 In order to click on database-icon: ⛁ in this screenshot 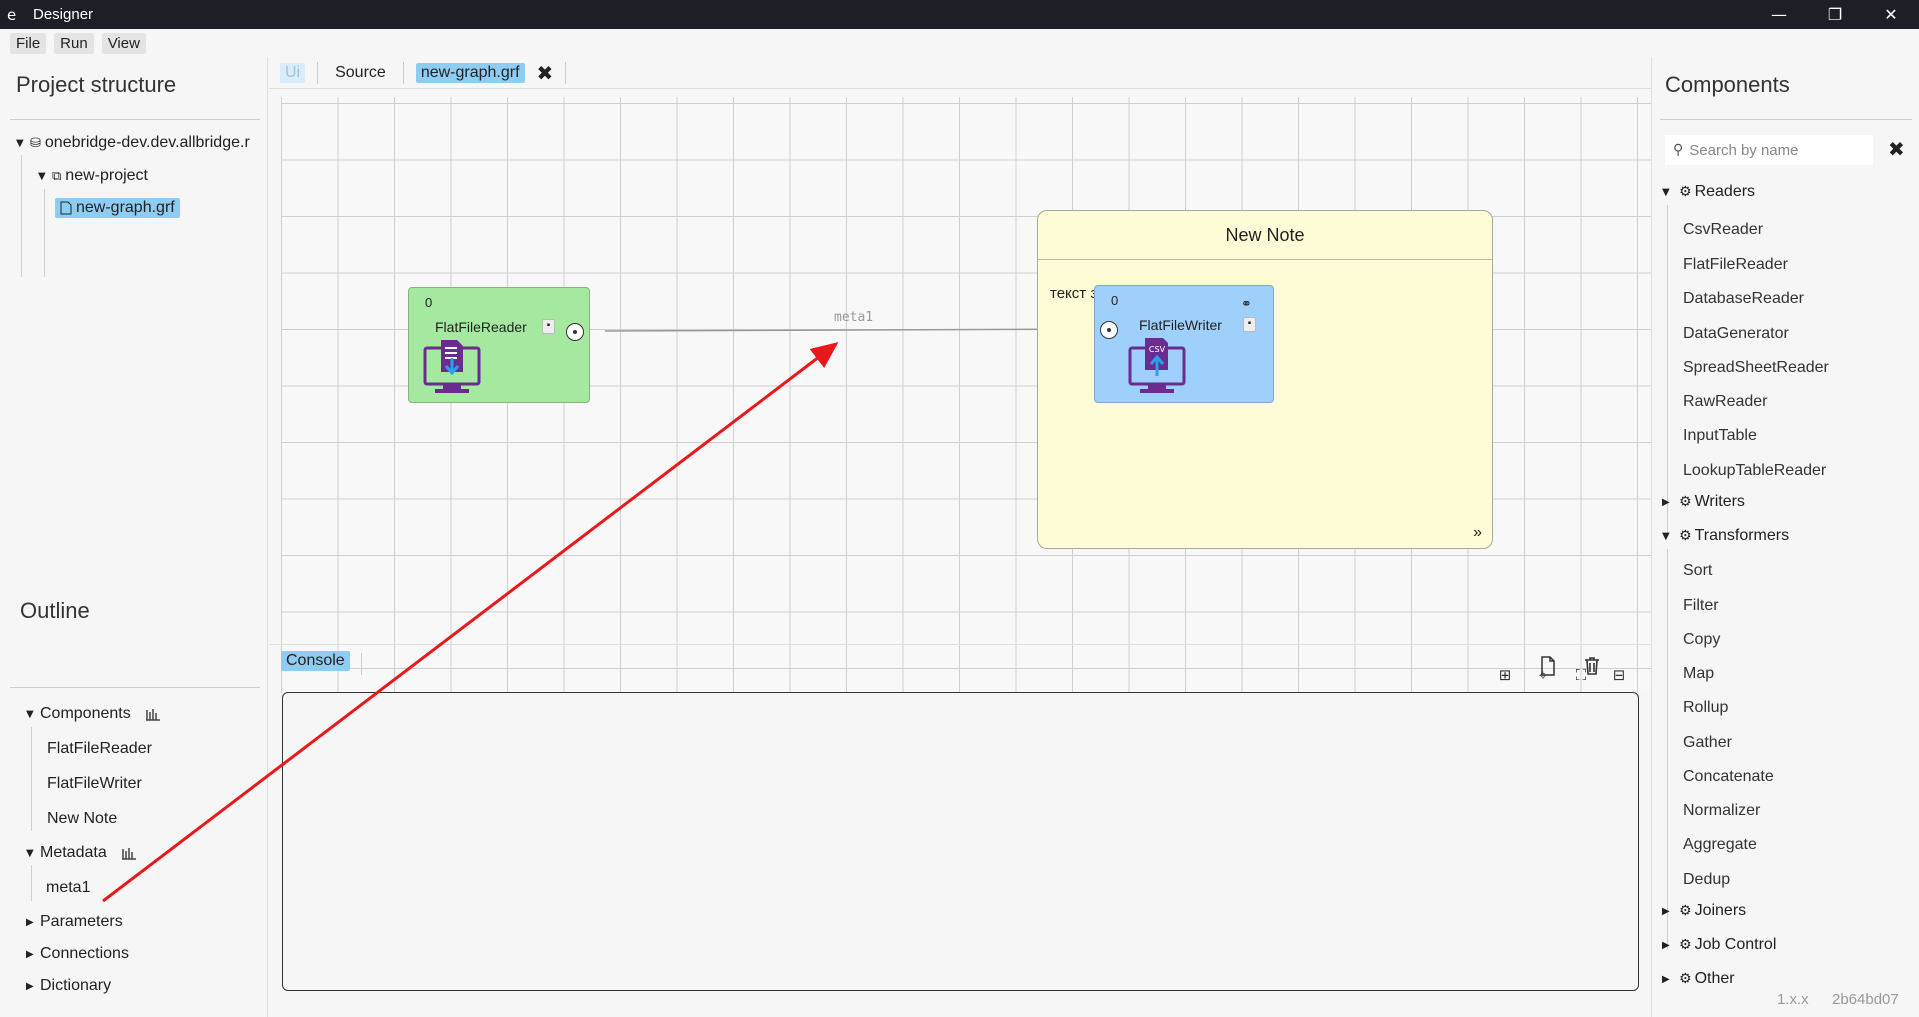, I will do `click(35, 142)`.